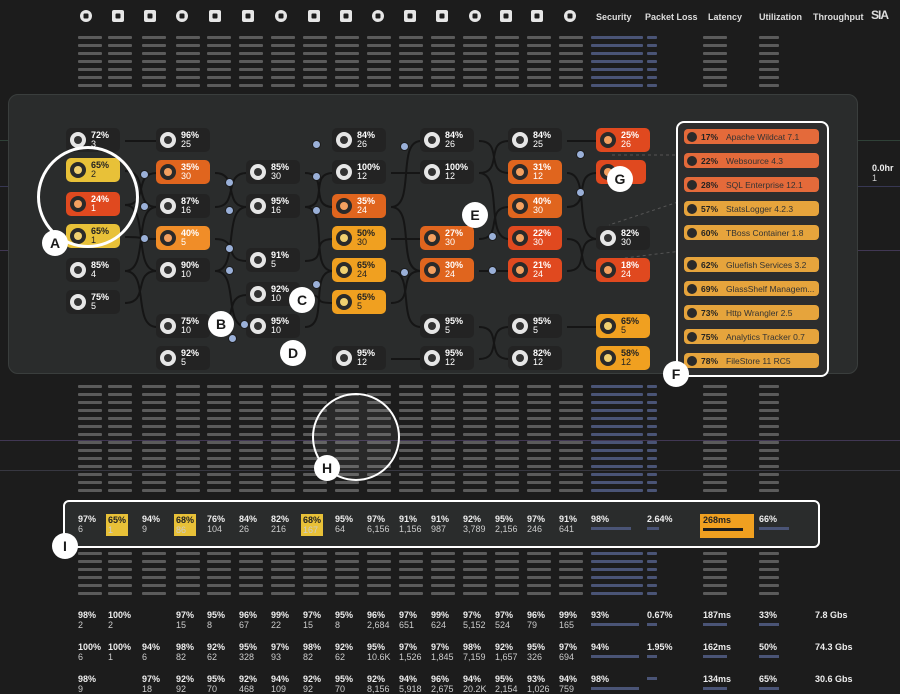 The image size is (900, 694). I want to click on table-icon, so click(442, 16).